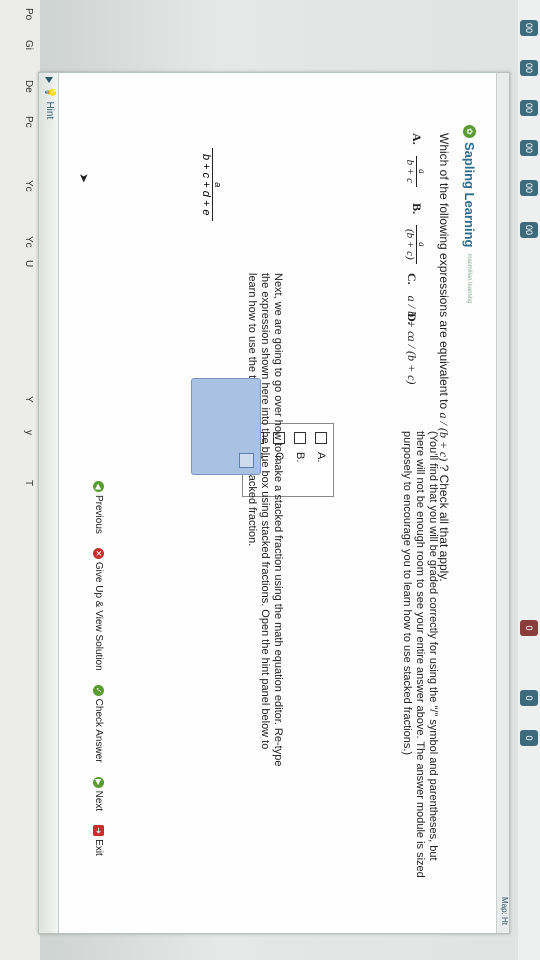  Describe the element at coordinates (98, 486) in the screenshot. I see `arrow-left-icon: ◀` at that location.